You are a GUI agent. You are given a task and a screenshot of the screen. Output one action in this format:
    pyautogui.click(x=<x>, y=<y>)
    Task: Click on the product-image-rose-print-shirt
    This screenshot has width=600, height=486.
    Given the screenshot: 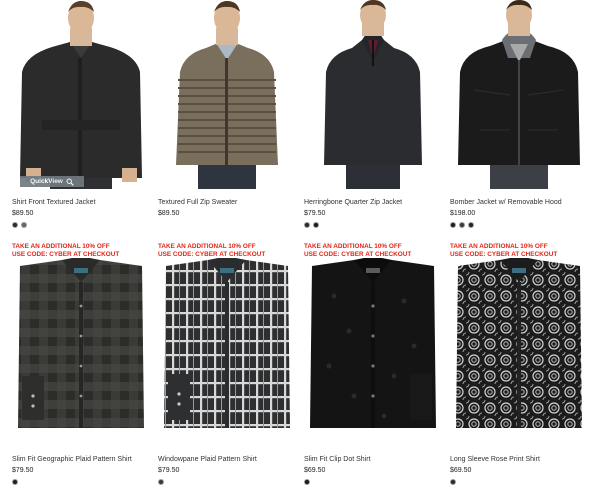 What is the action you would take?
    pyautogui.click(x=519, y=347)
    